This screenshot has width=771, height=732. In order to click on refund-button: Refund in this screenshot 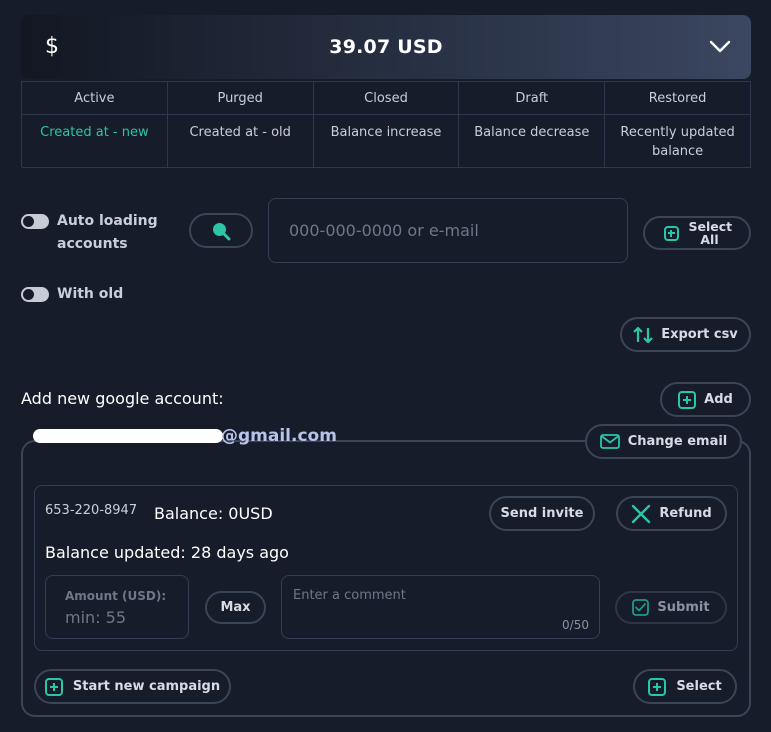, I will do `click(671, 513)`.